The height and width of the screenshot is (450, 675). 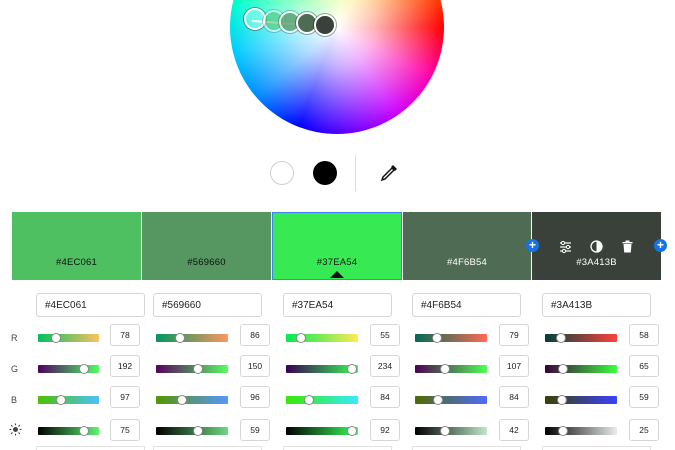 I want to click on g-value-2: 150, so click(x=255, y=366).